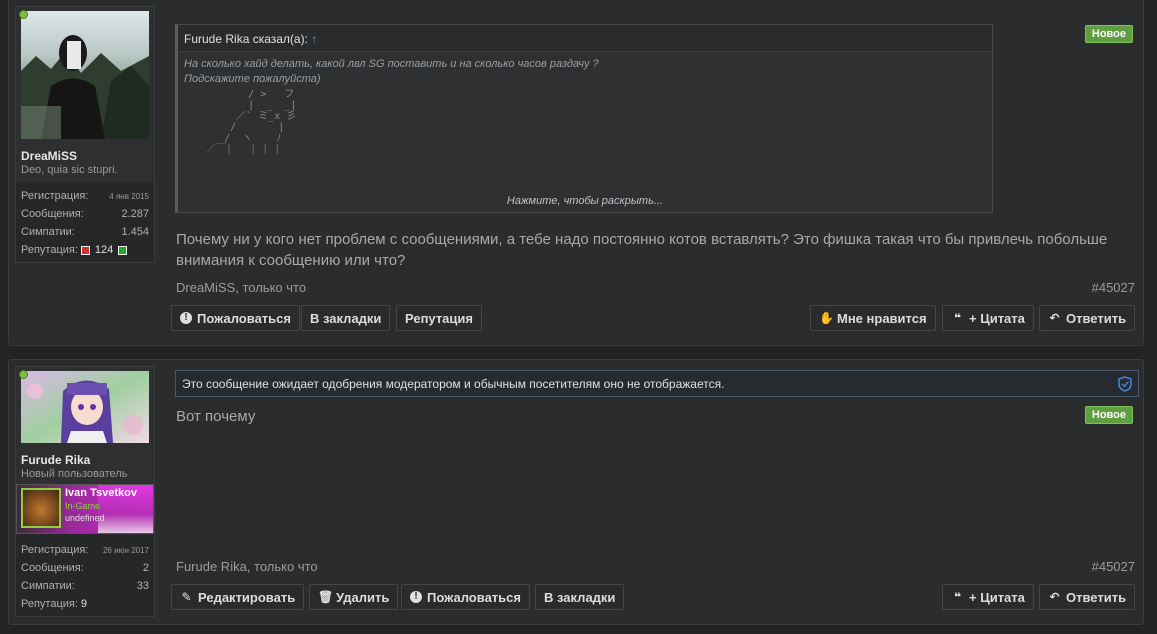 The height and width of the screenshot is (634, 1157). I want to click on steam-profile-card: Ivan Tsvetkov In-Game undefined, so click(85, 509).